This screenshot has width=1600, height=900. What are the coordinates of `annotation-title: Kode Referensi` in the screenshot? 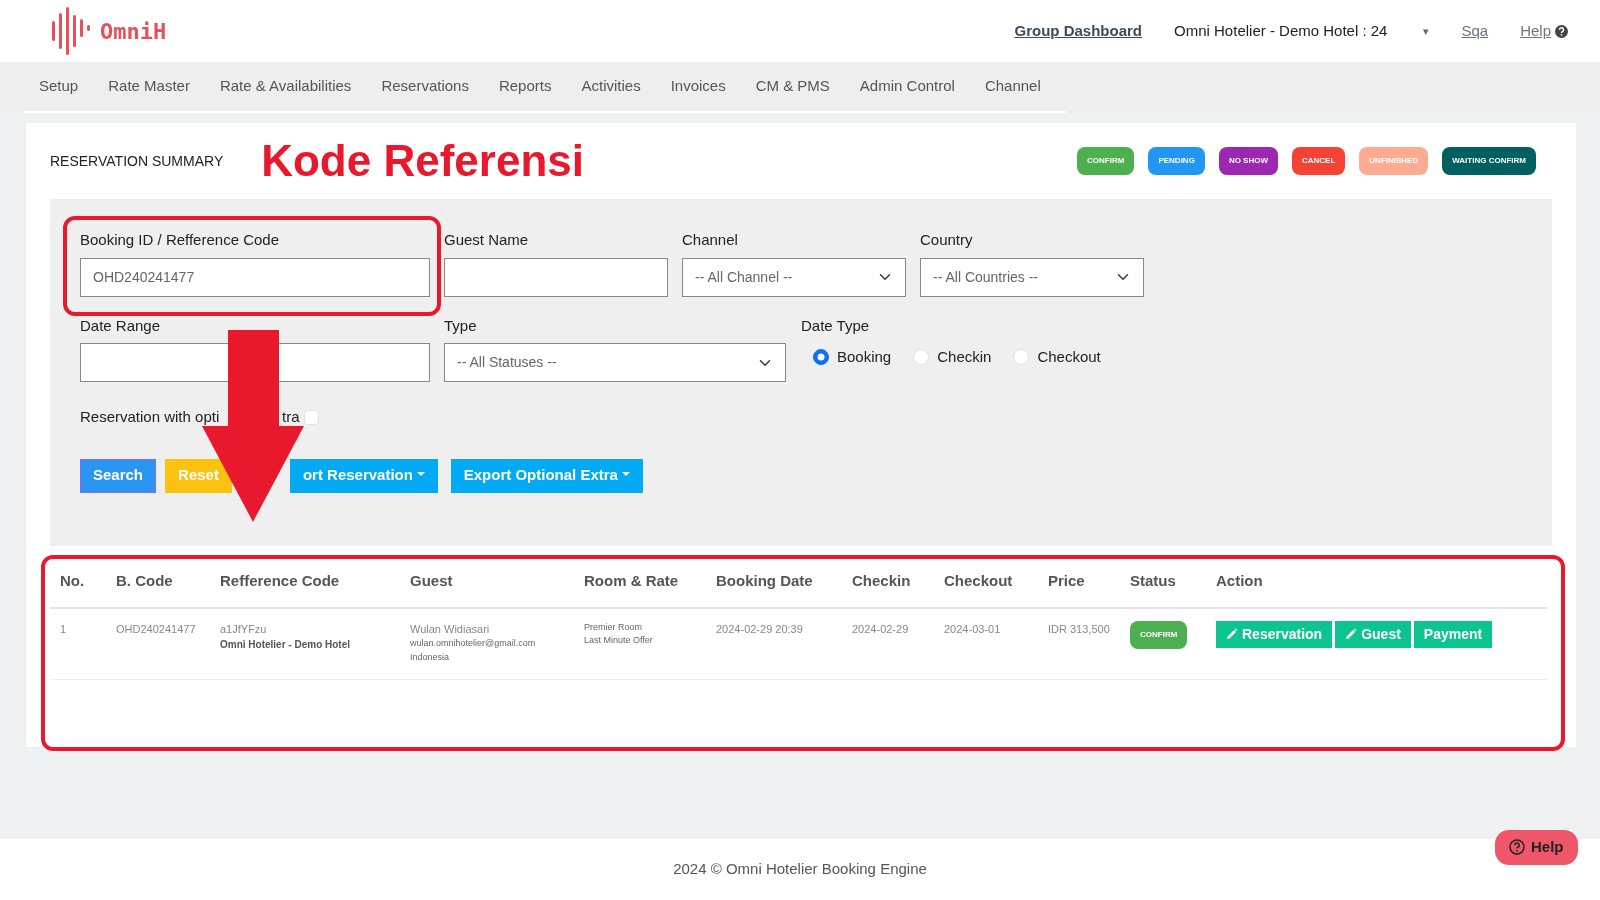 It's located at (422, 161).